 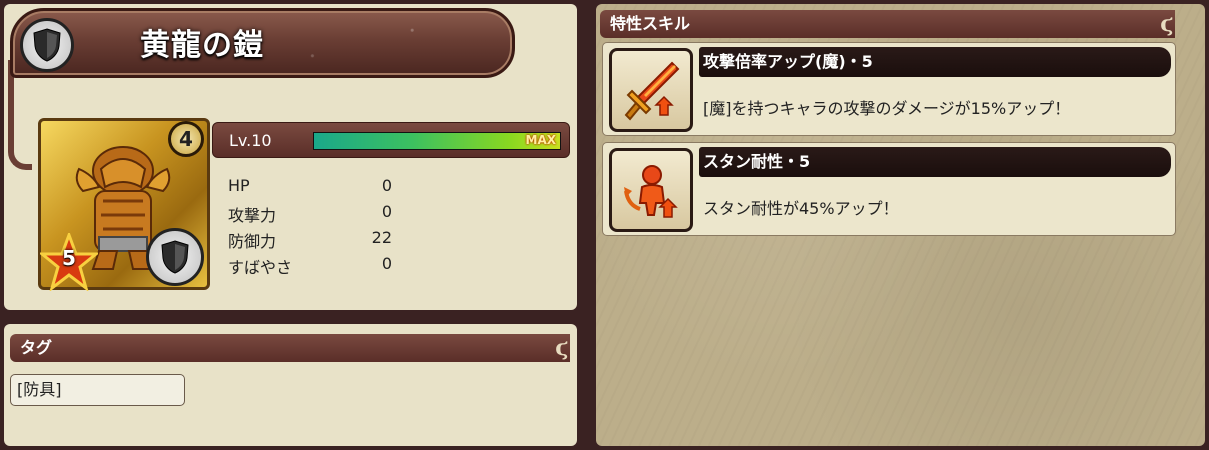 I want to click on stat-row-defense: 防御力 22, so click(x=313, y=241).